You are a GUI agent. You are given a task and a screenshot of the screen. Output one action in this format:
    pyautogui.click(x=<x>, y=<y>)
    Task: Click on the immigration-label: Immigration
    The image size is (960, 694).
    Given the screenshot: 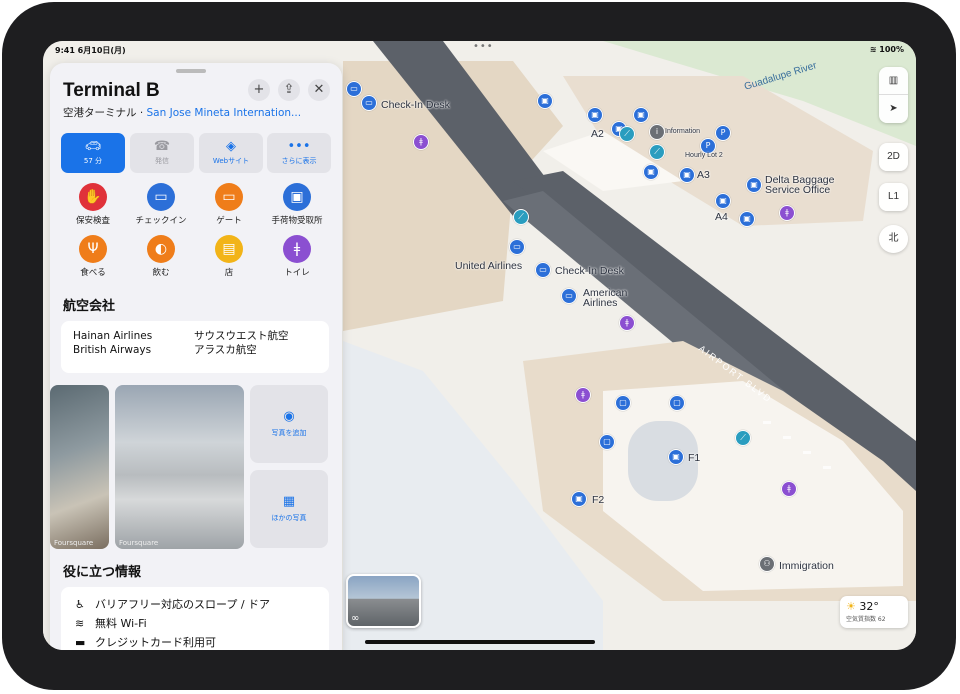 What is the action you would take?
    pyautogui.click(x=806, y=566)
    